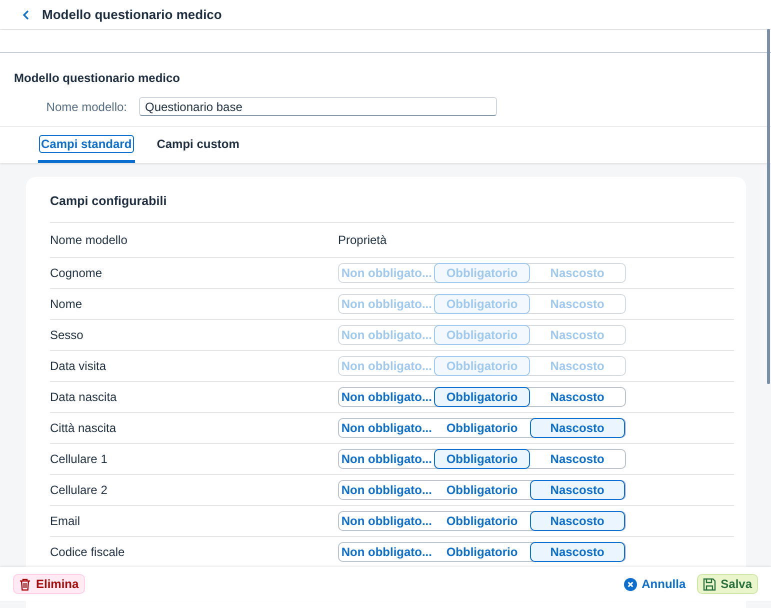 This screenshot has height=608, width=771. Describe the element at coordinates (392, 200) in the screenshot. I see `card-title: Campi configurabili` at that location.